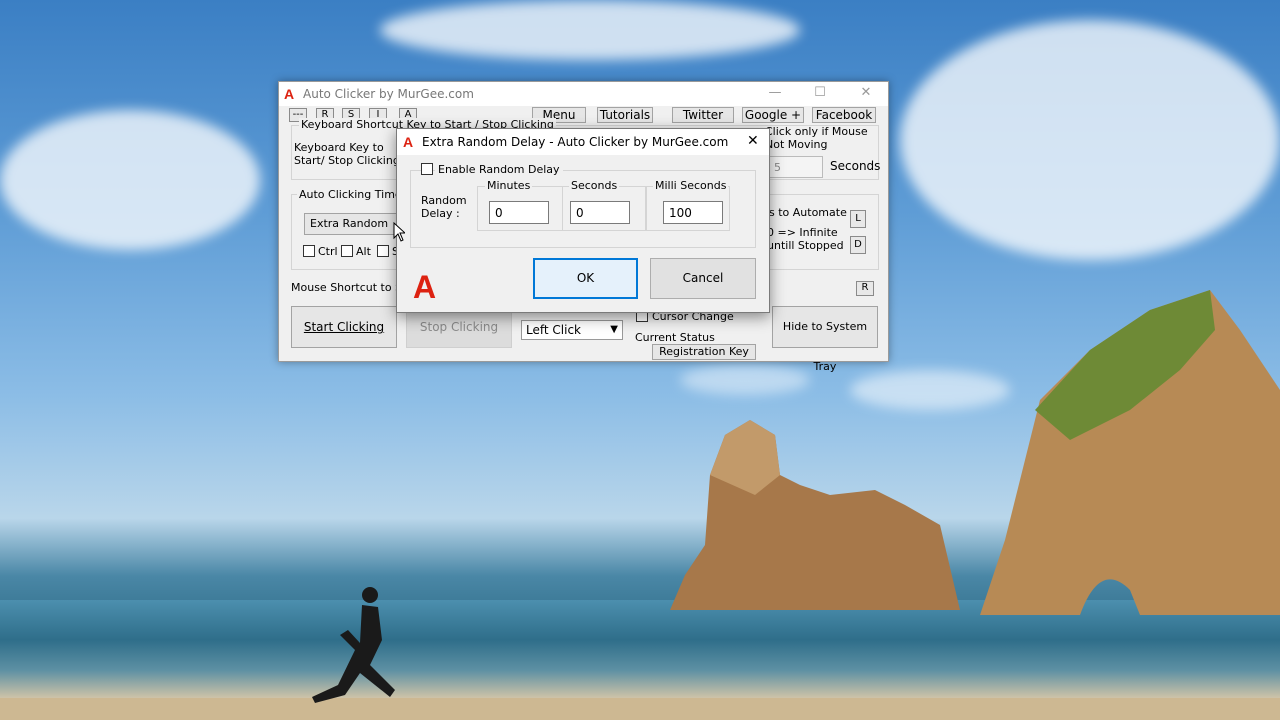 This screenshot has width=1280, height=720. Describe the element at coordinates (675, 337) in the screenshot. I see `current-status-label: Current Status` at that location.